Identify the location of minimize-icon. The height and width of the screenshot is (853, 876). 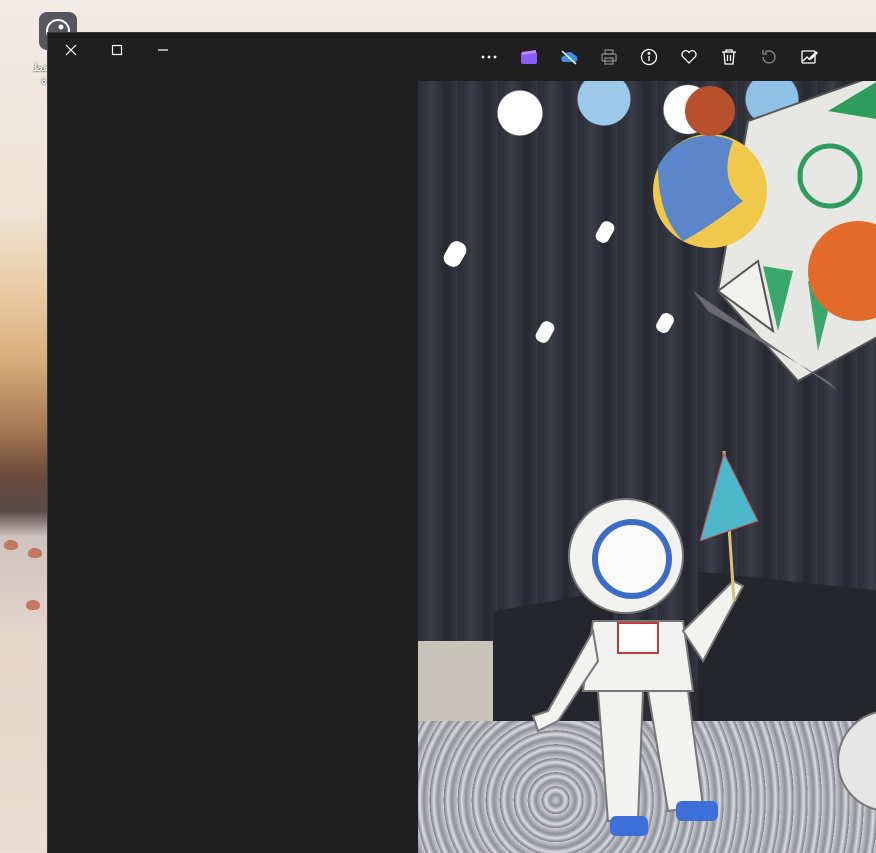
(163, 50).